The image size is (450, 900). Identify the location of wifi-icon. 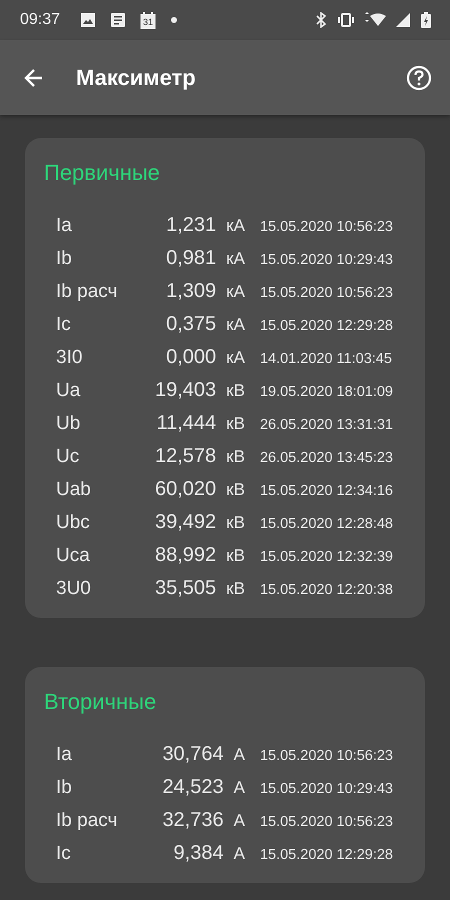
(375, 20).